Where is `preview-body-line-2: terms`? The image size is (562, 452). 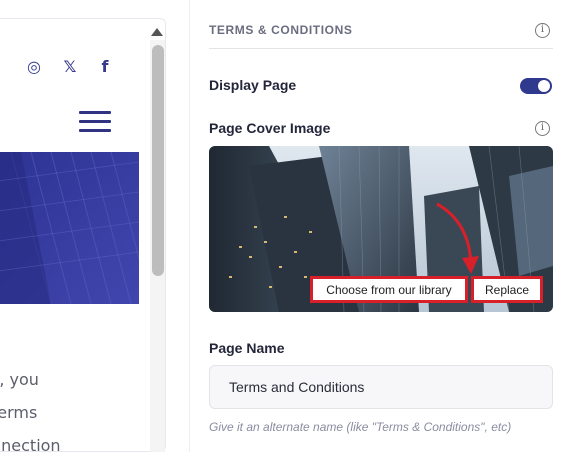 preview-body-line-2: terms is located at coordinates (19, 412).